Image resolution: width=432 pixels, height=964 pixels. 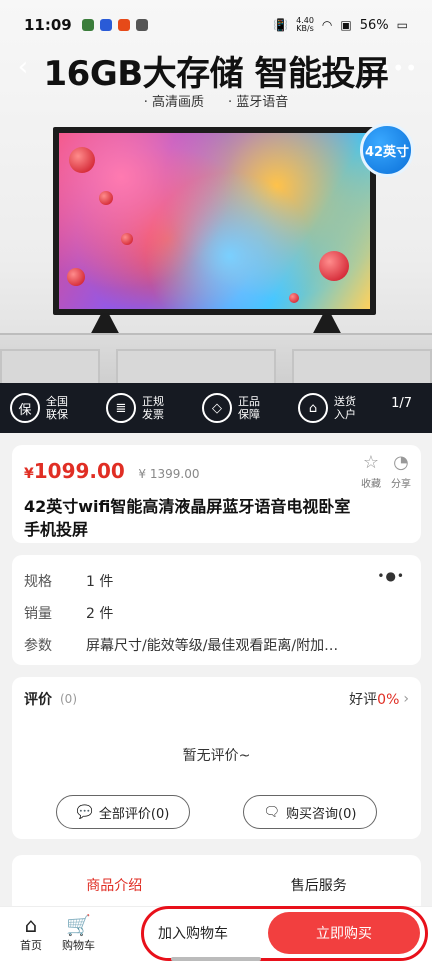 I want to click on review-count: (0), so click(x=68, y=699).